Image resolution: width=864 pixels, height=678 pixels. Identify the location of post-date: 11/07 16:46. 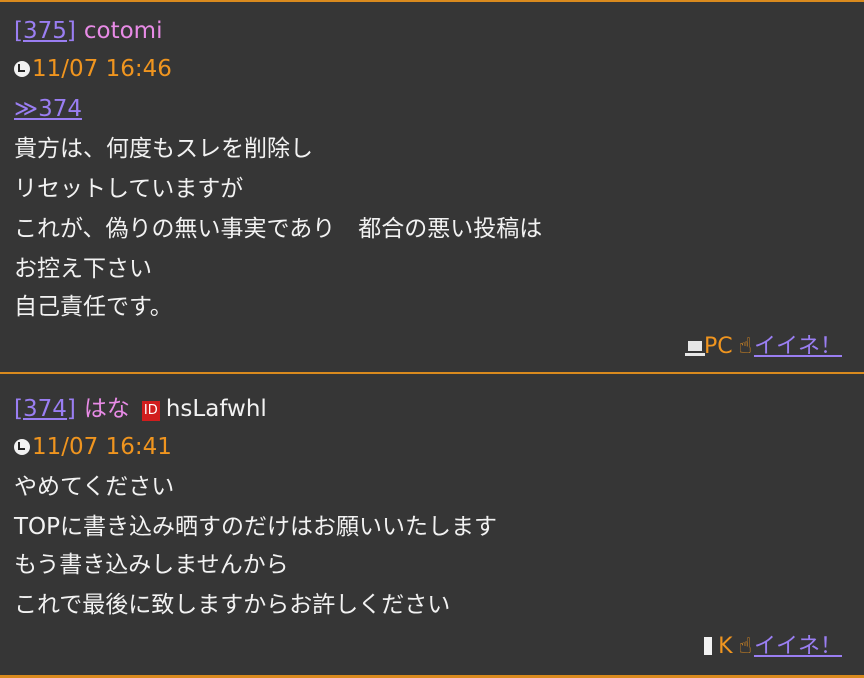
(102, 69).